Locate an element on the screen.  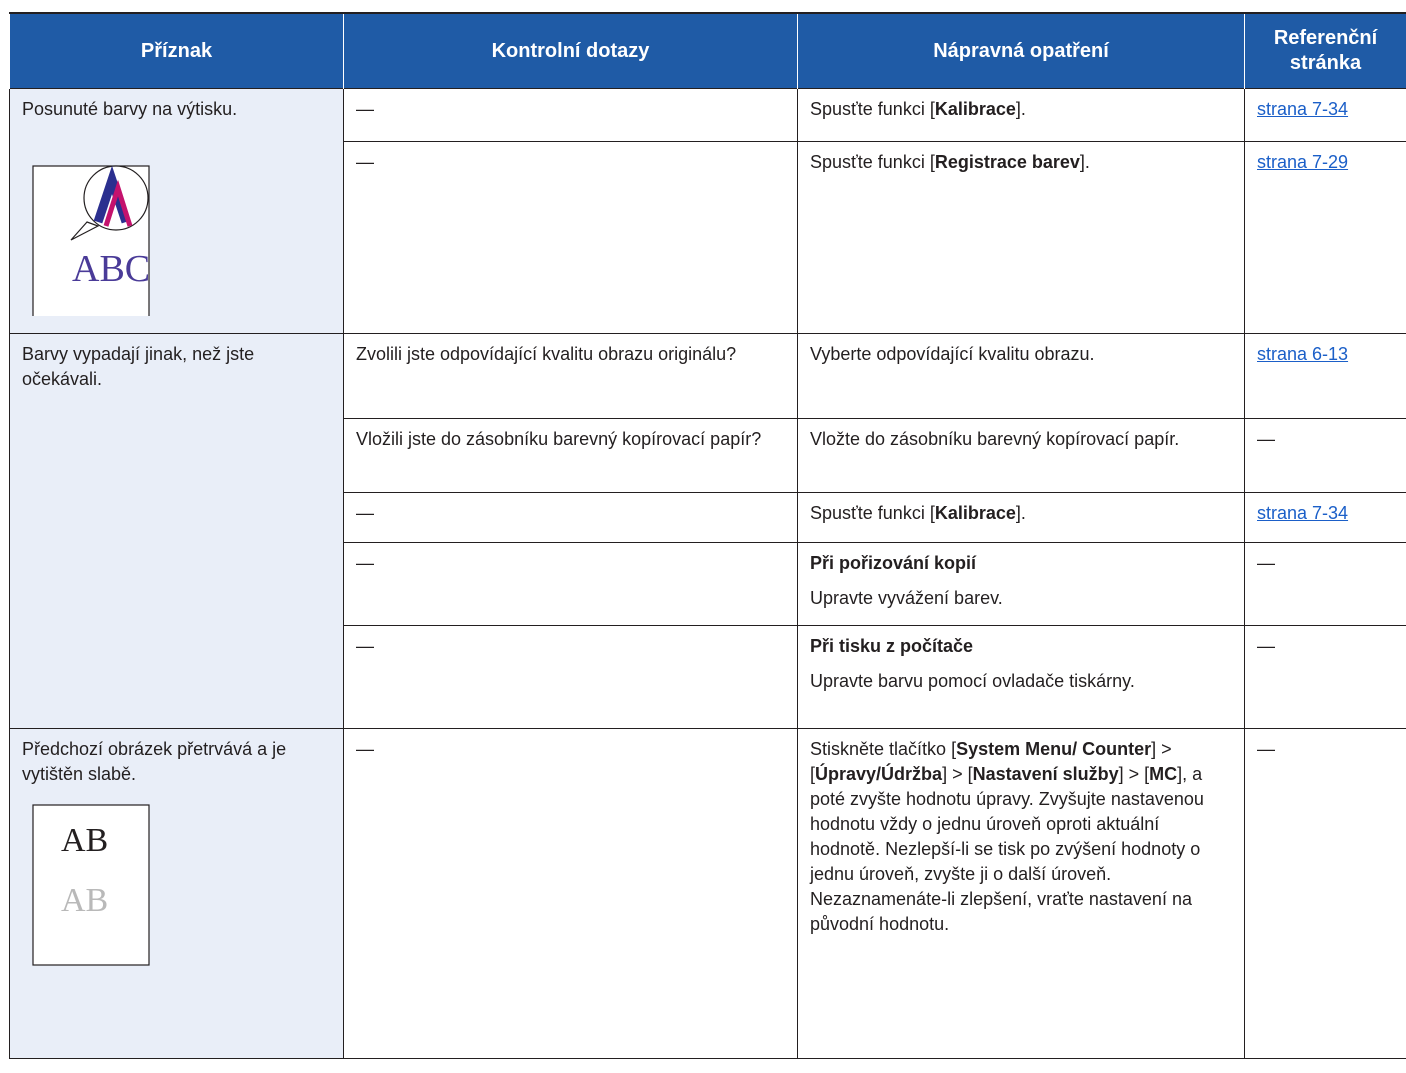
remedy-cell: Spusťte funkci [Registrace barev]. is located at coordinates (1021, 237).